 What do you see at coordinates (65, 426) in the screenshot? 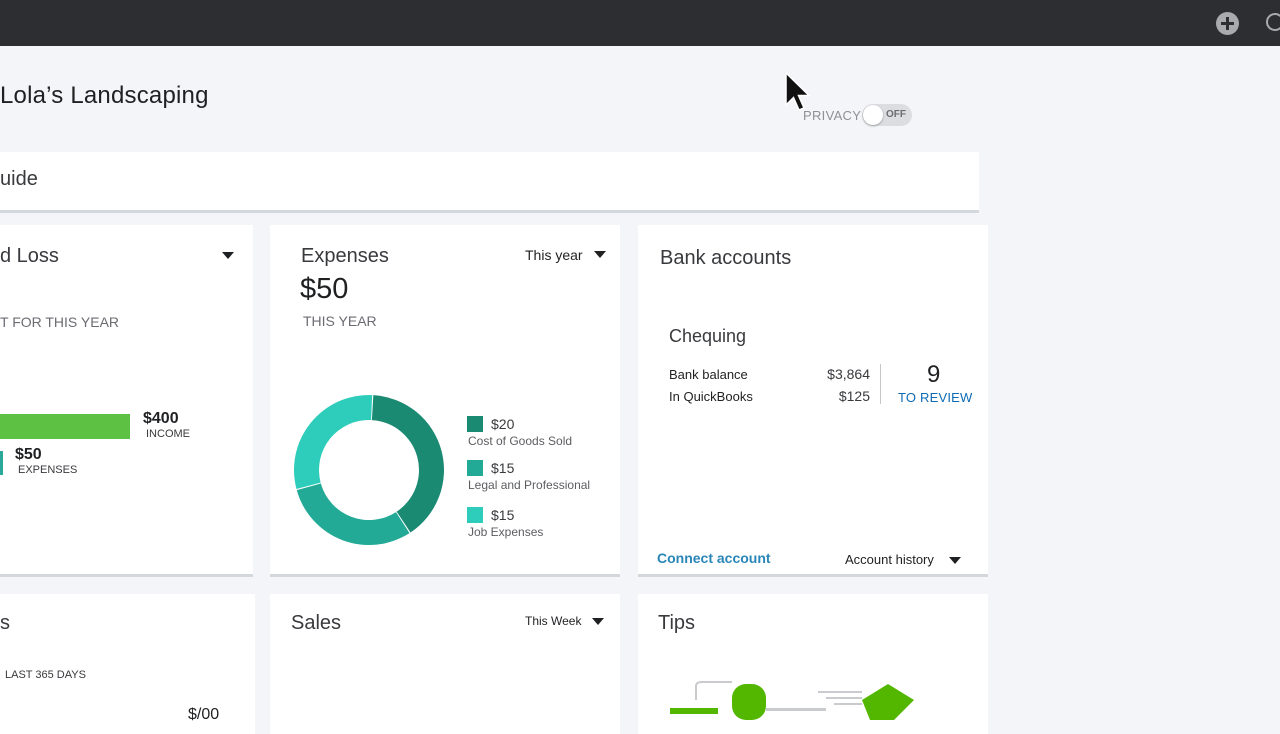
I see `income-bar` at bounding box center [65, 426].